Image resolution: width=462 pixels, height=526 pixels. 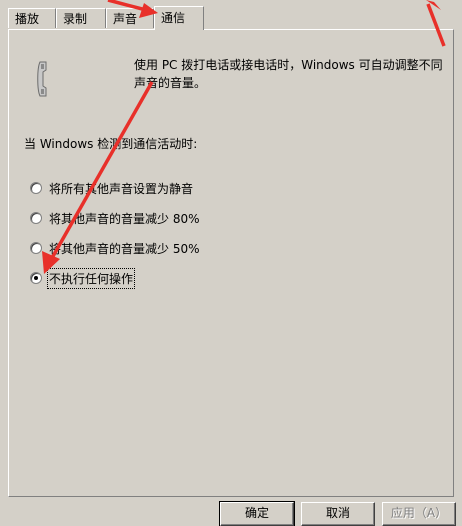 I want to click on tab-communications: 通信, so click(x=179, y=18).